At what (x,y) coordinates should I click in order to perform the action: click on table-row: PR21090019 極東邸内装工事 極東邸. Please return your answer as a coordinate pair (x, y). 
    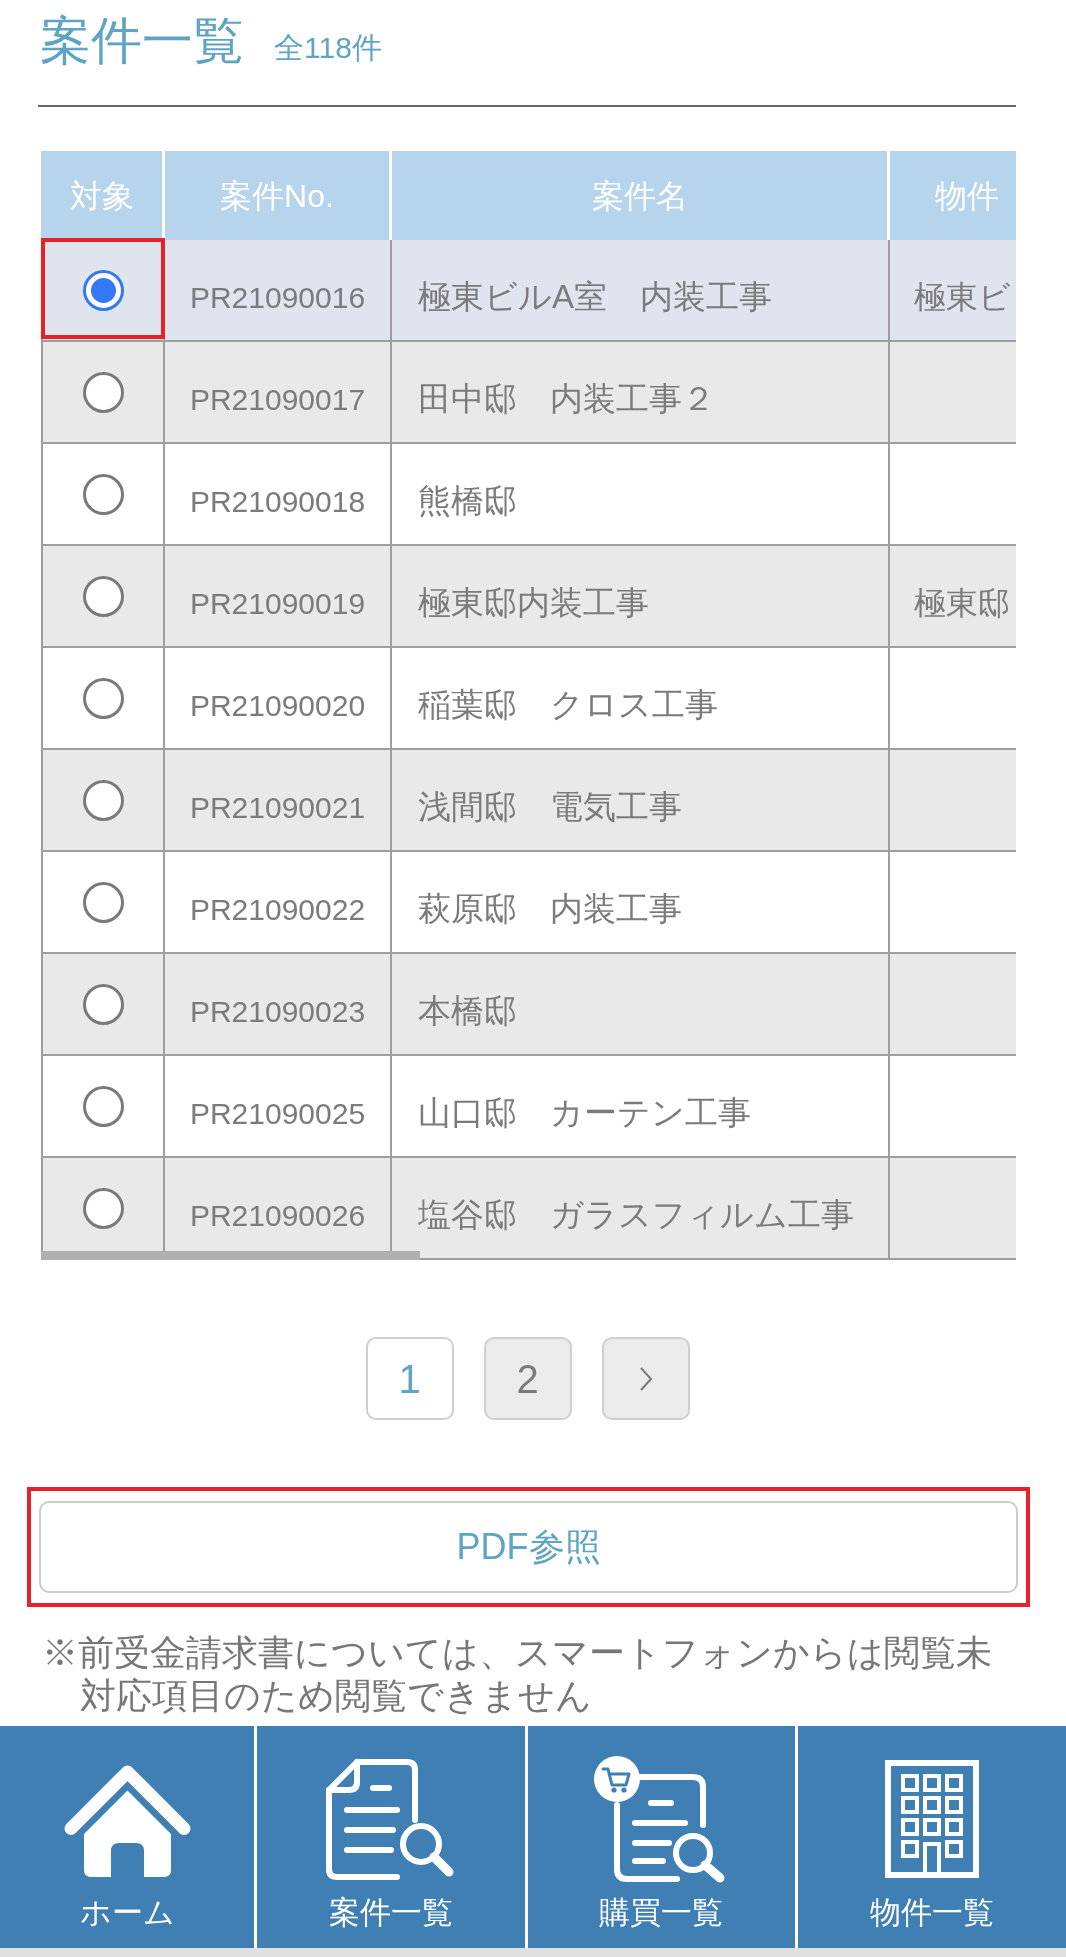
    Looking at the image, I should click on (528, 597).